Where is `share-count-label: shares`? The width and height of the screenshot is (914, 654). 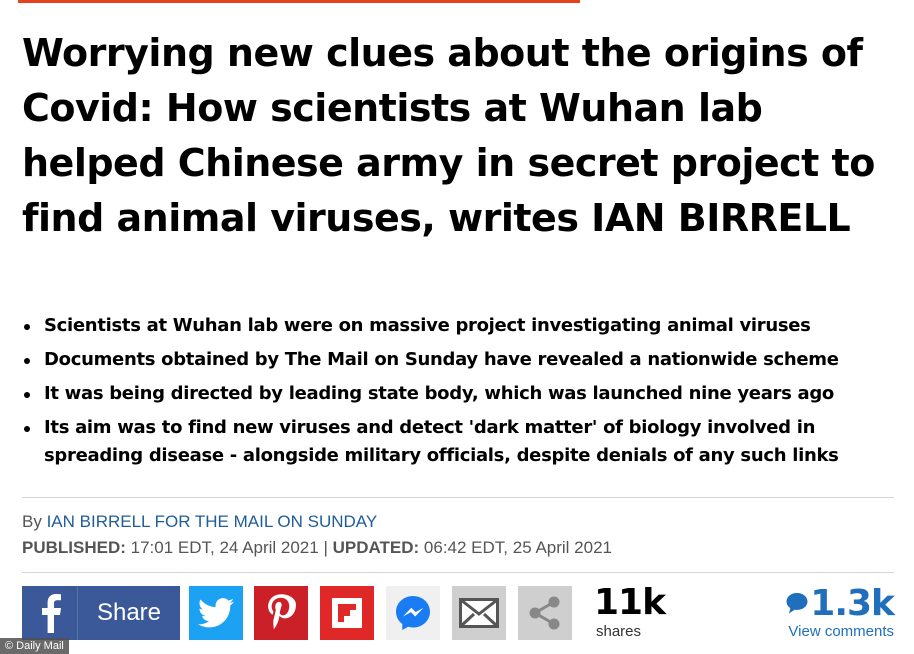
share-count-label: shares is located at coordinates (619, 631).